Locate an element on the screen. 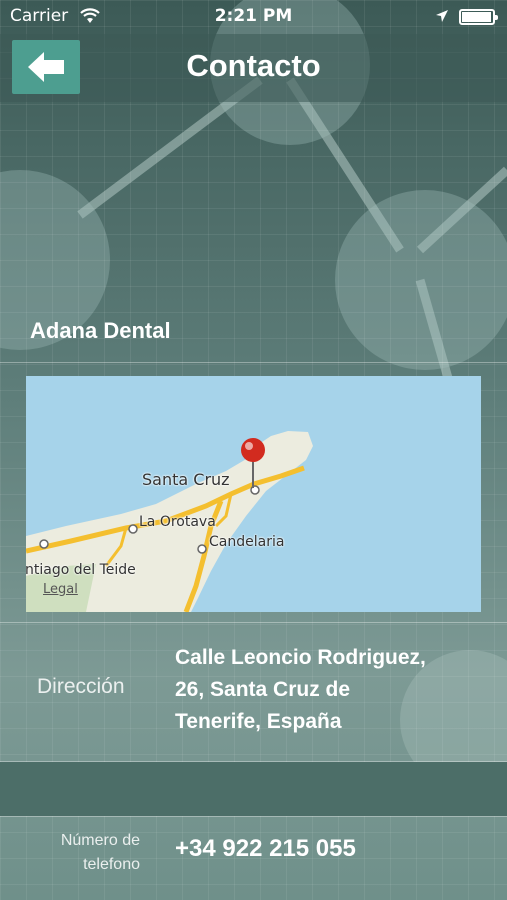 The image size is (507, 900). map-label-santiago: ntiago del Teide is located at coordinates (81, 570).